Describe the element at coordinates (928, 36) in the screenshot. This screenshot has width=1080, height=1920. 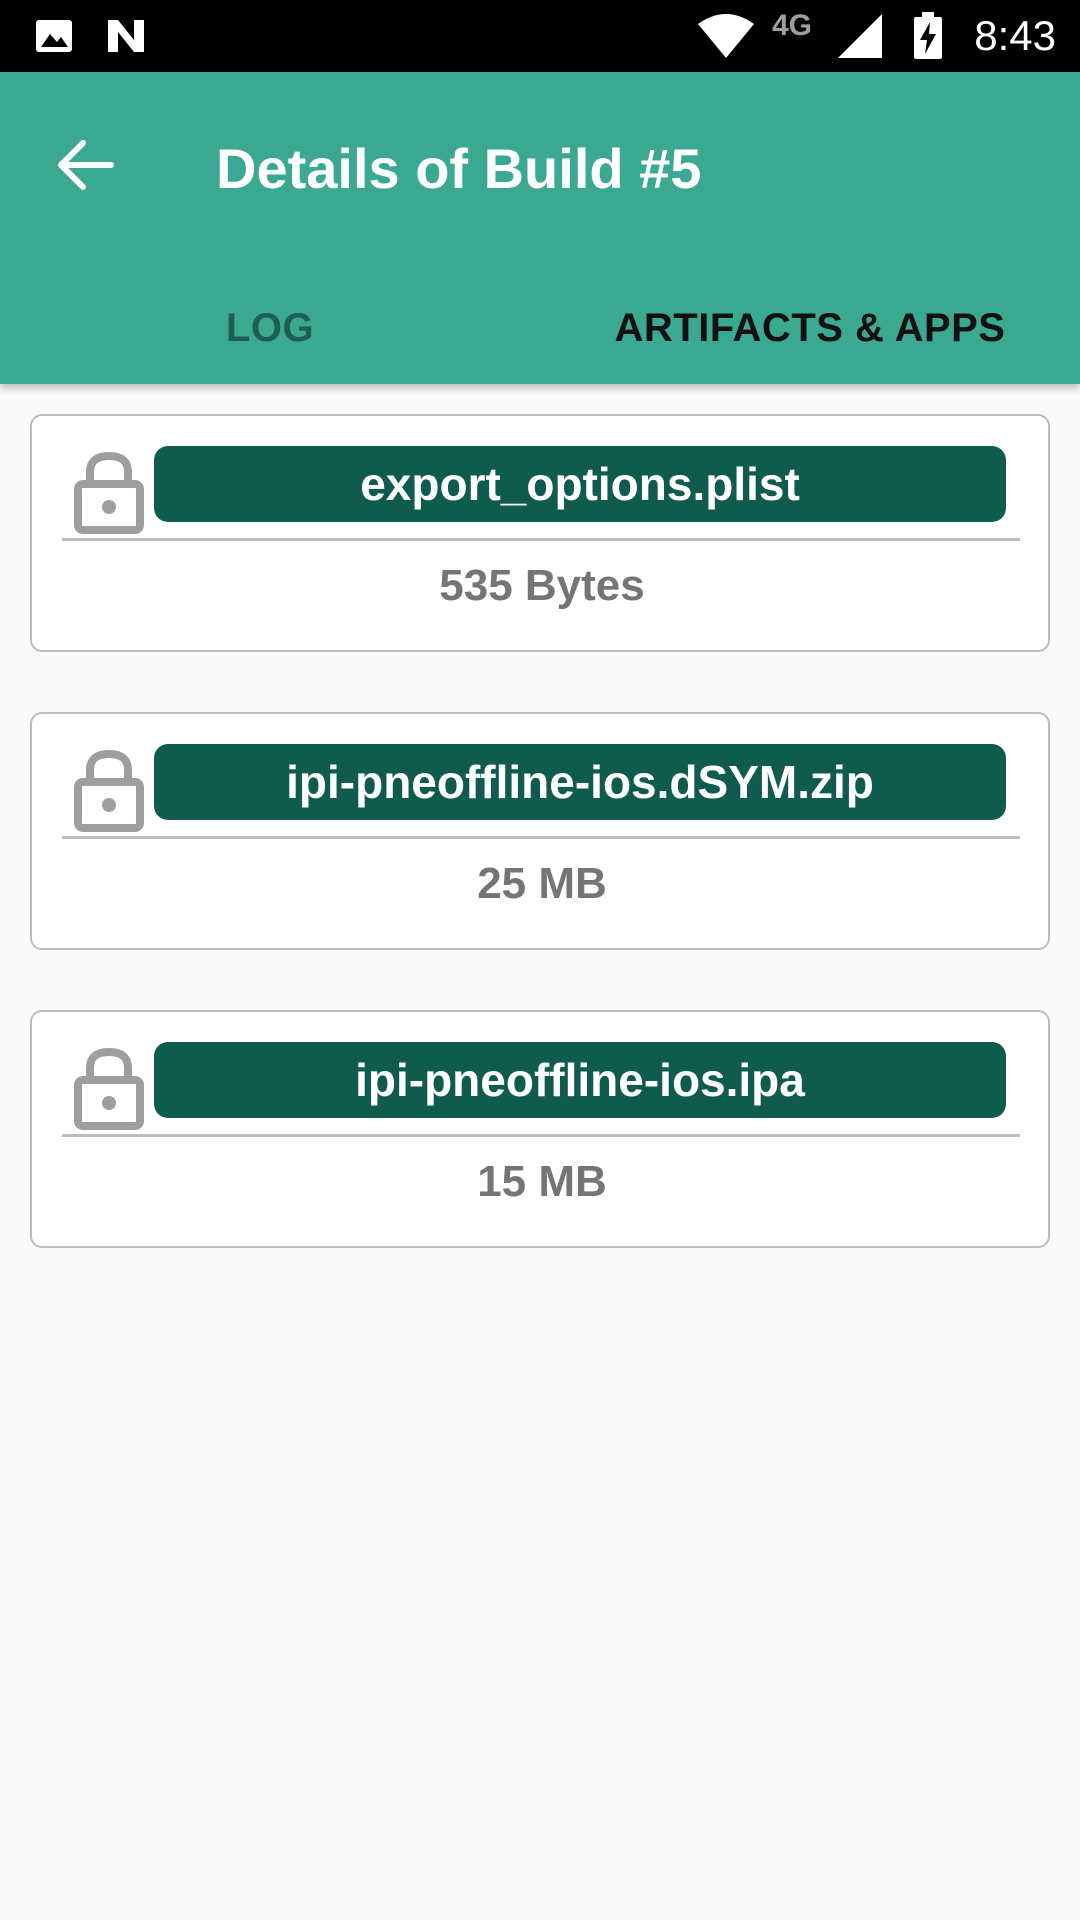
I see `battery-charging-icon` at that location.